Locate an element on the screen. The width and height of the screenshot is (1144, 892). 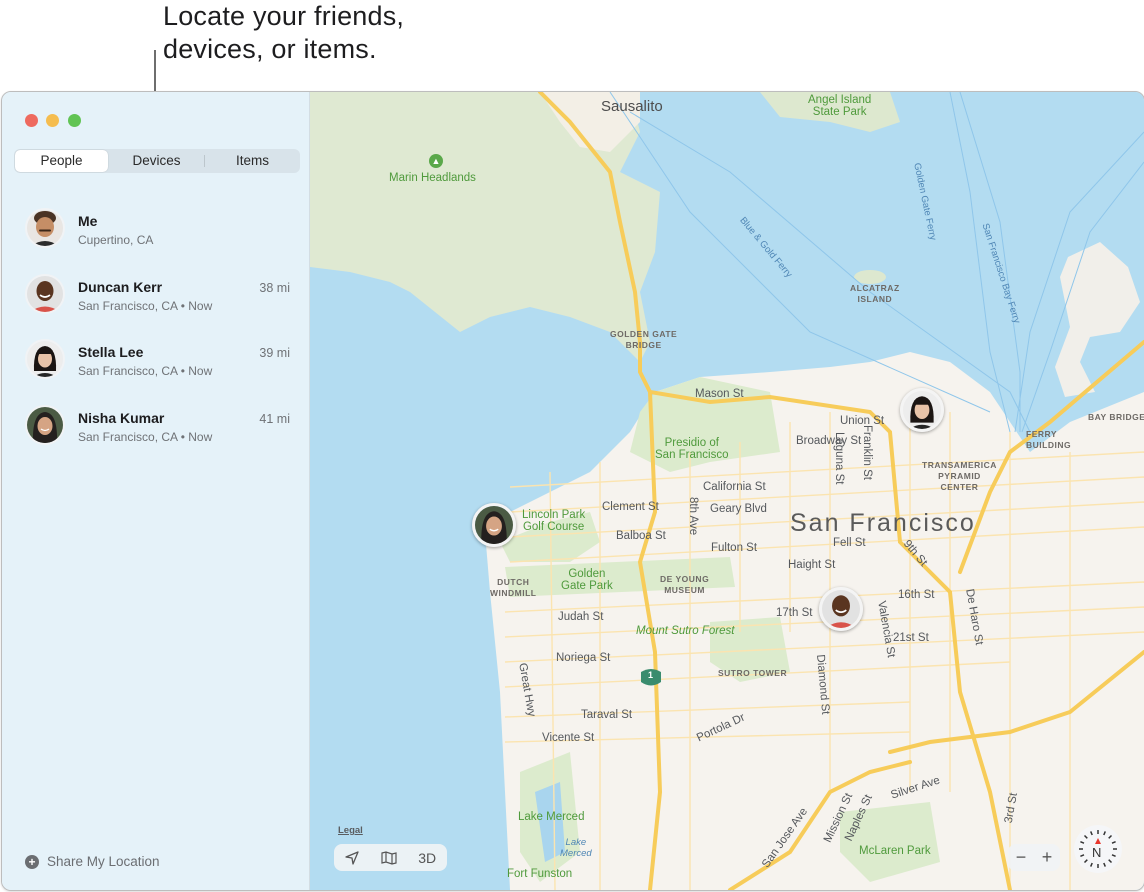
label-line: MUSEUM is located at coordinates (684, 590).